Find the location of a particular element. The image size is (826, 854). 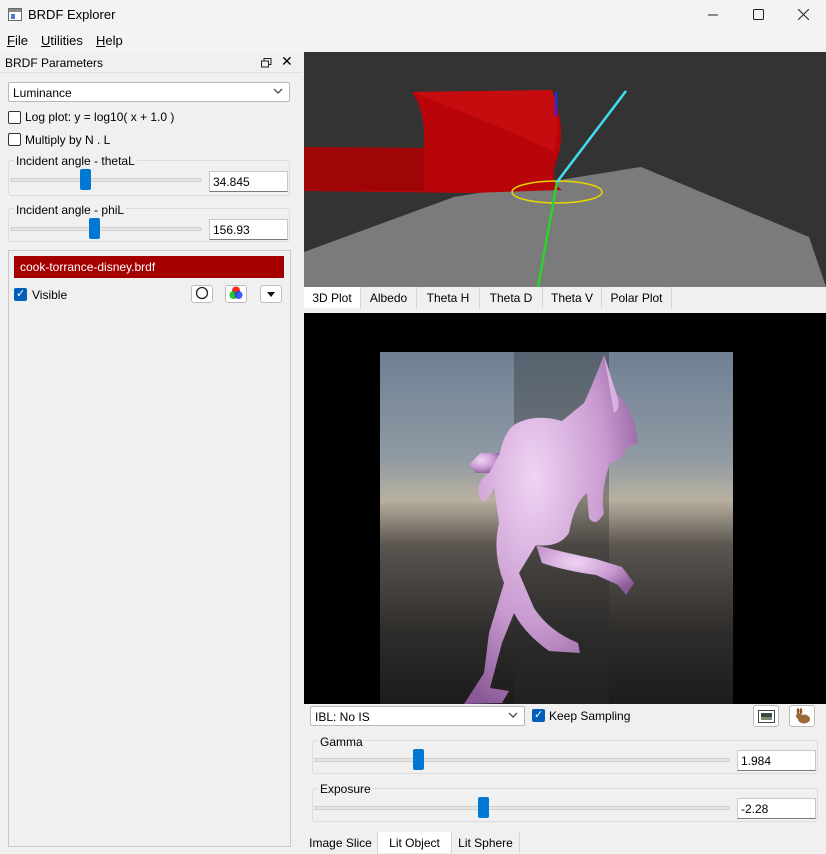

phi-slider-track is located at coordinates (106, 229).